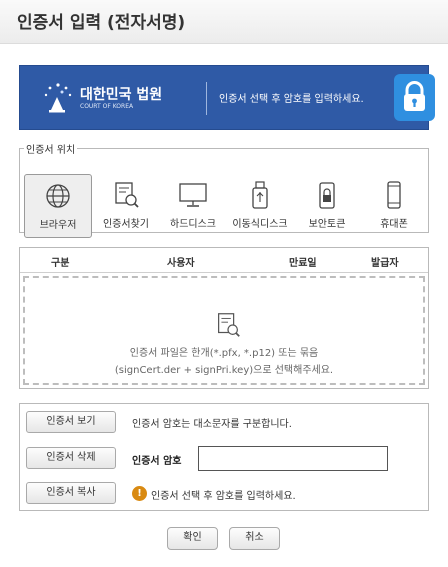  I want to click on location-cert-search: 인증서찾기, so click(126, 206).